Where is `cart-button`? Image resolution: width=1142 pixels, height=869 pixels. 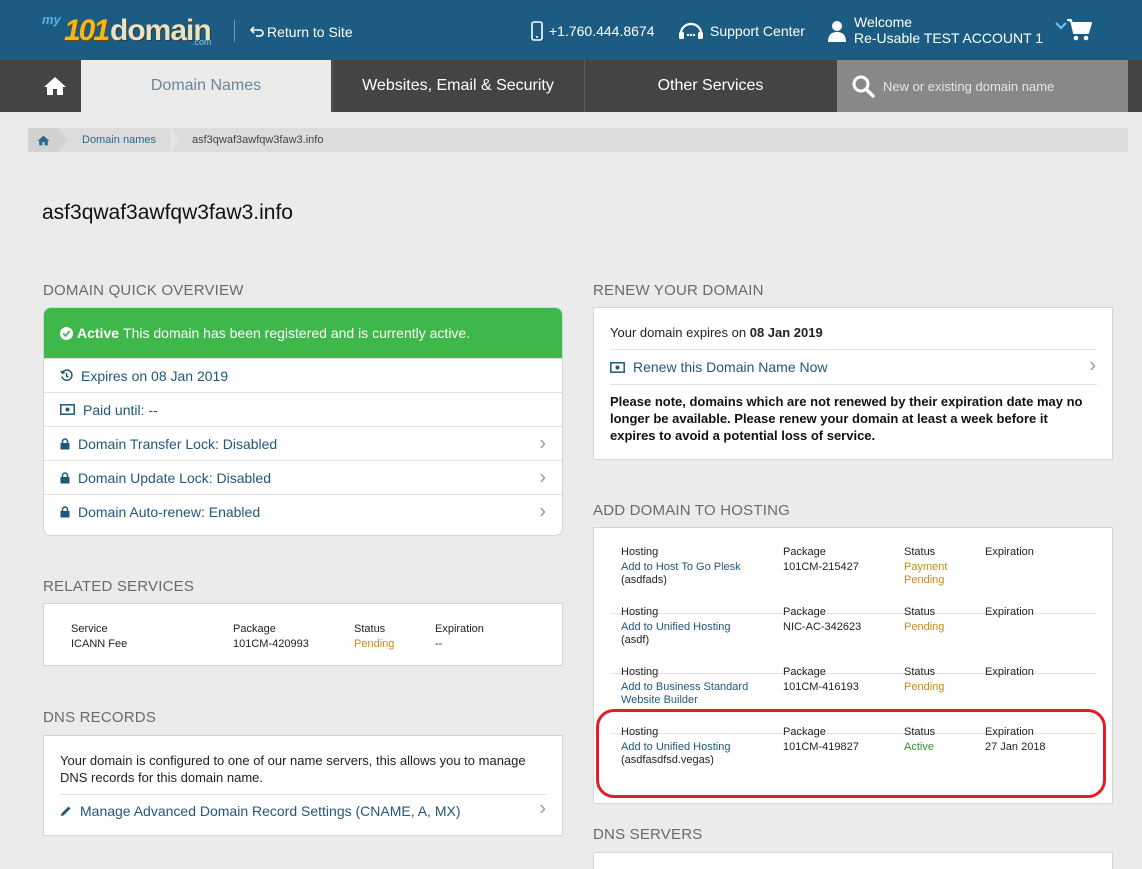 cart-button is located at coordinates (1079, 32).